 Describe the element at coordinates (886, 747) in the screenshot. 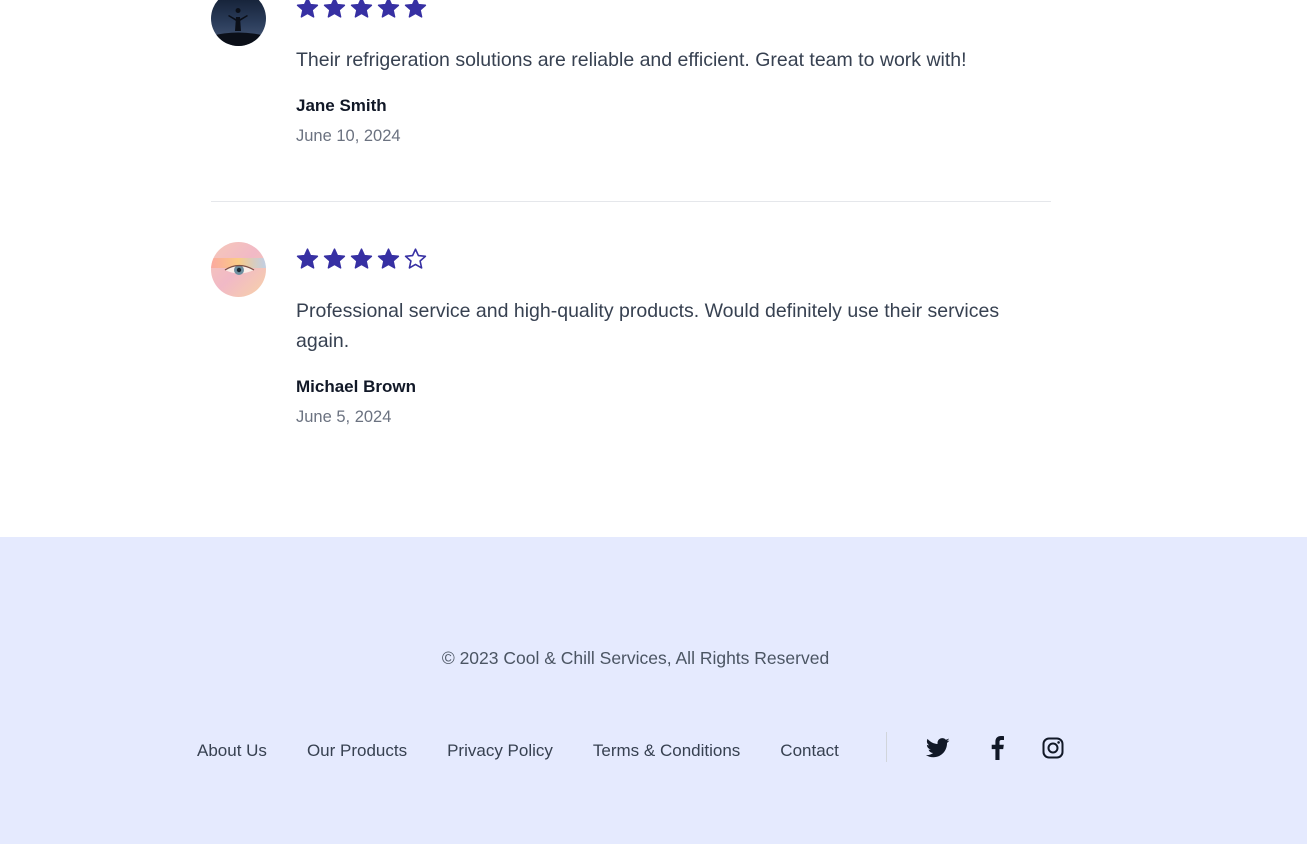

I see `footer-separator` at that location.